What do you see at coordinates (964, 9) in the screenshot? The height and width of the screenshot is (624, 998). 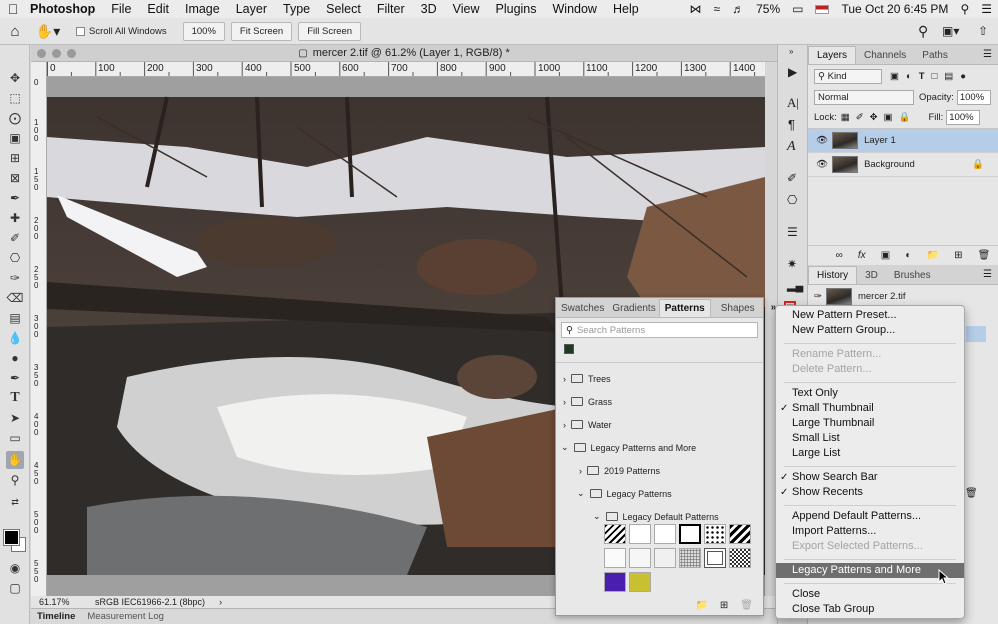 I see `spotlight-icon: ⚲` at bounding box center [964, 9].